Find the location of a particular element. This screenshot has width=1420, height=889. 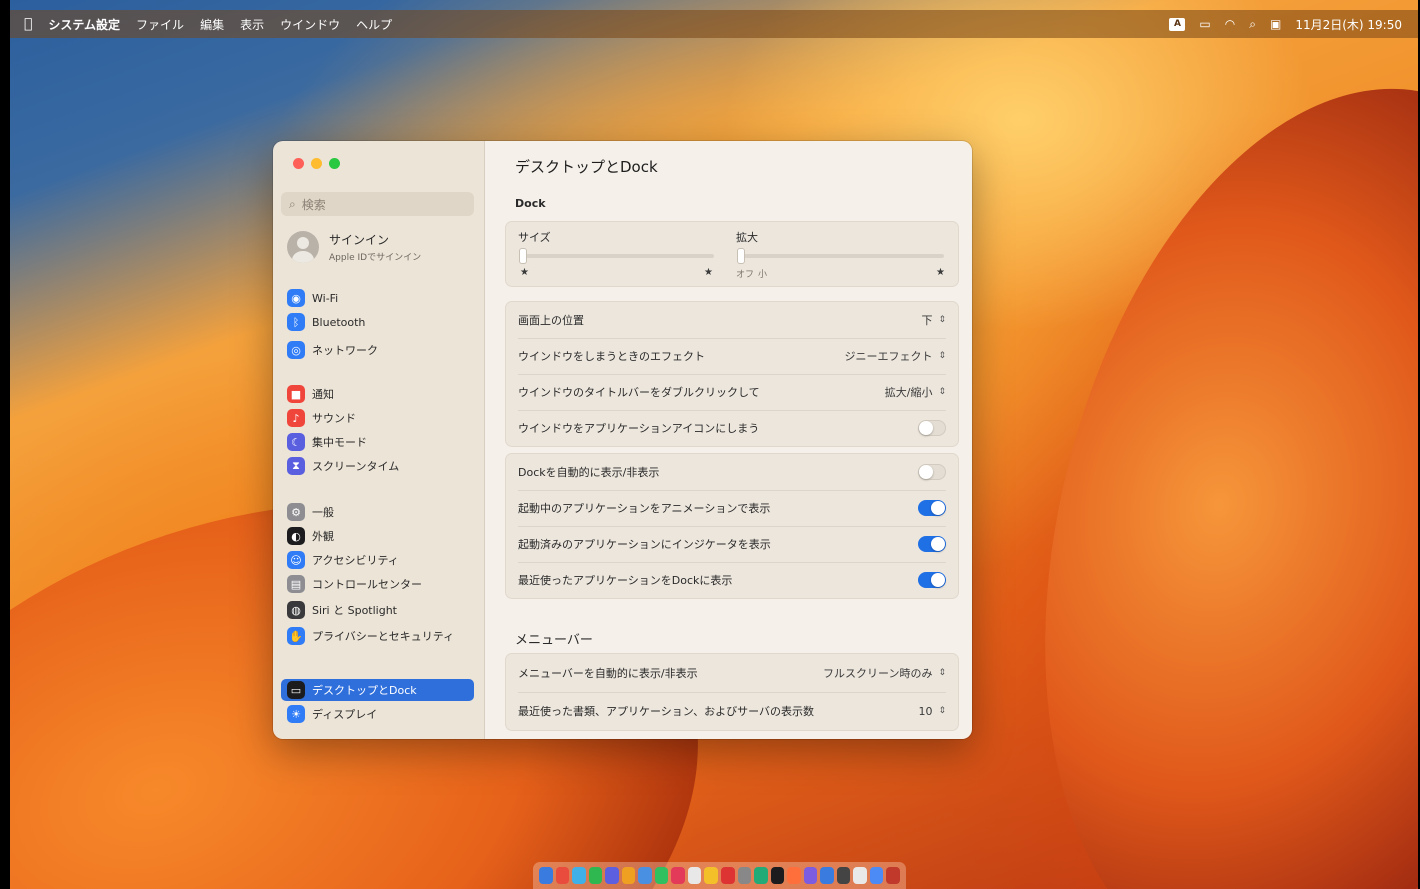

input-source-icon: A is located at coordinates (1177, 24).